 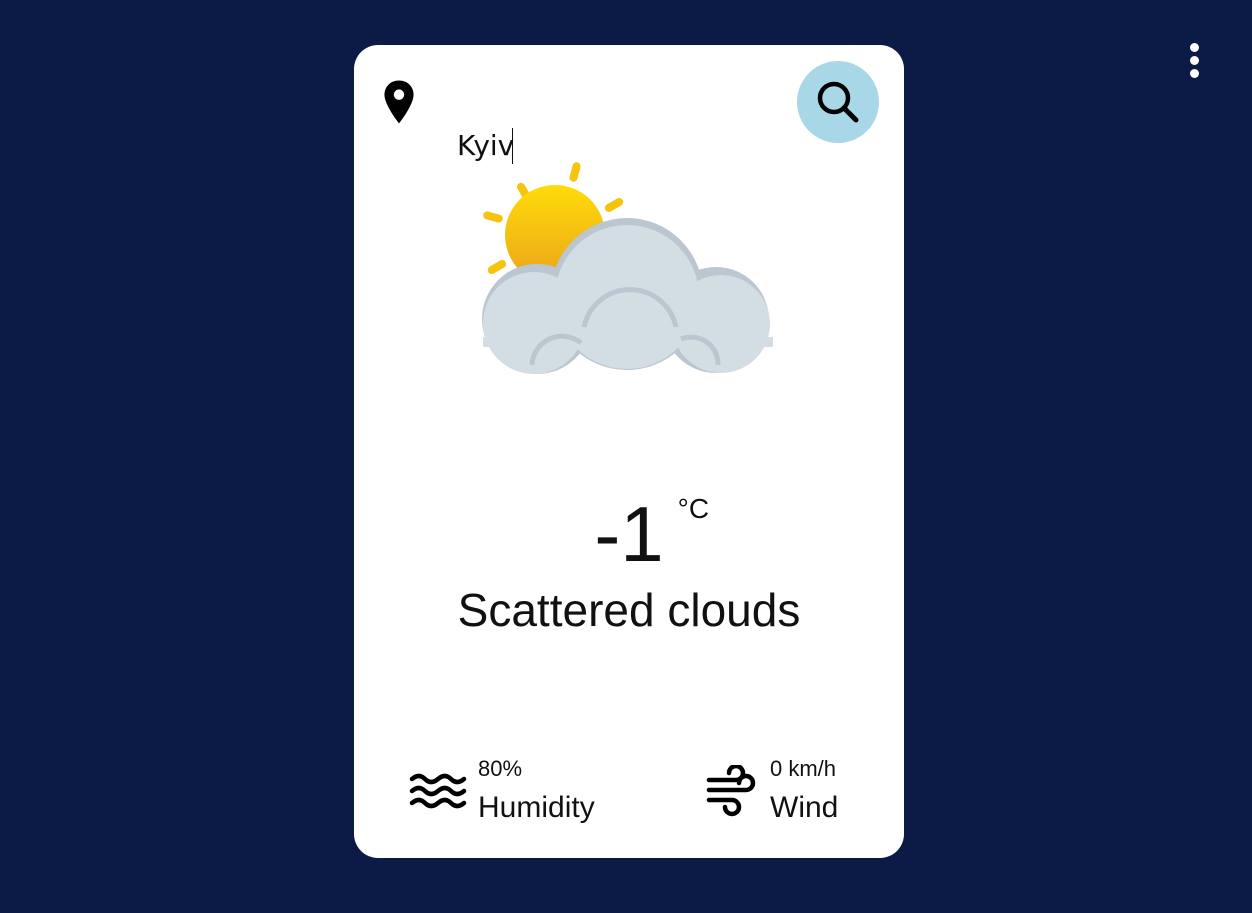 What do you see at coordinates (803, 768) in the screenshot?
I see `wind-value: 0 km/h` at bounding box center [803, 768].